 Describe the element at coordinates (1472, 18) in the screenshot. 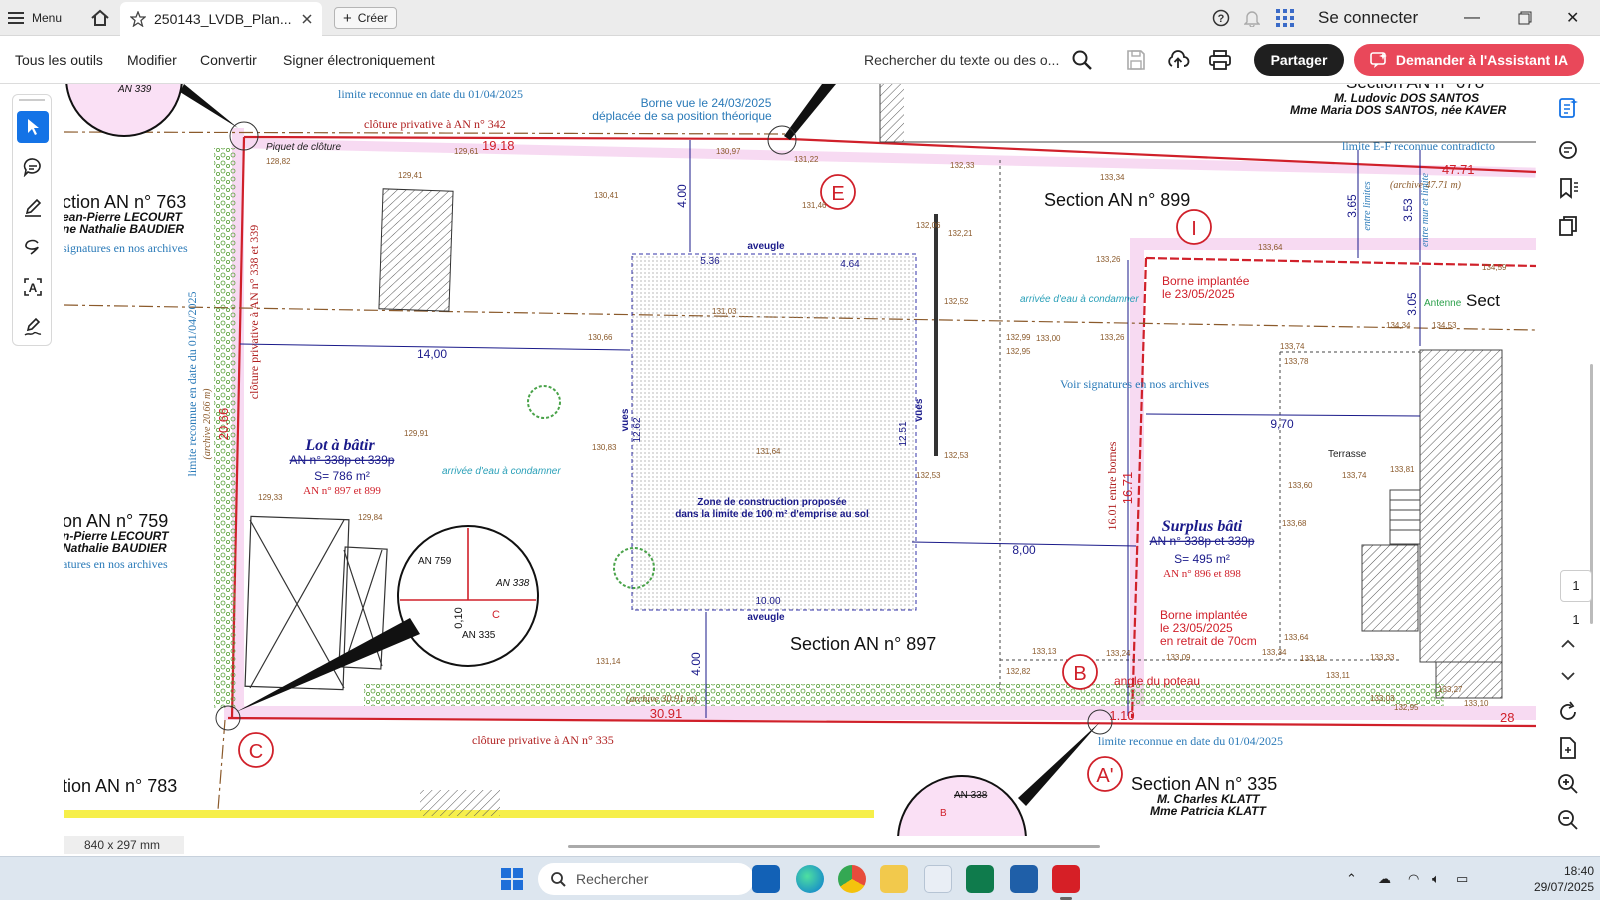

I see `minimize-icon: —` at that location.